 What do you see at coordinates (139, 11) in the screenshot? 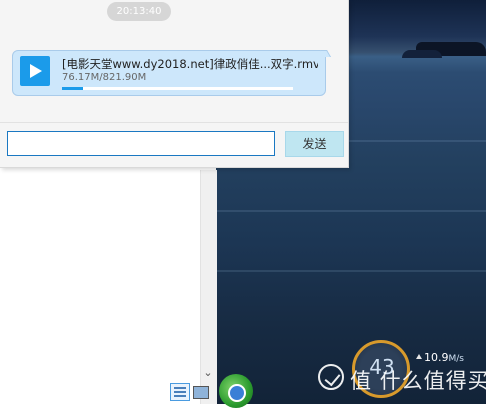
I see `message-timestamp: 20:13:40` at bounding box center [139, 11].